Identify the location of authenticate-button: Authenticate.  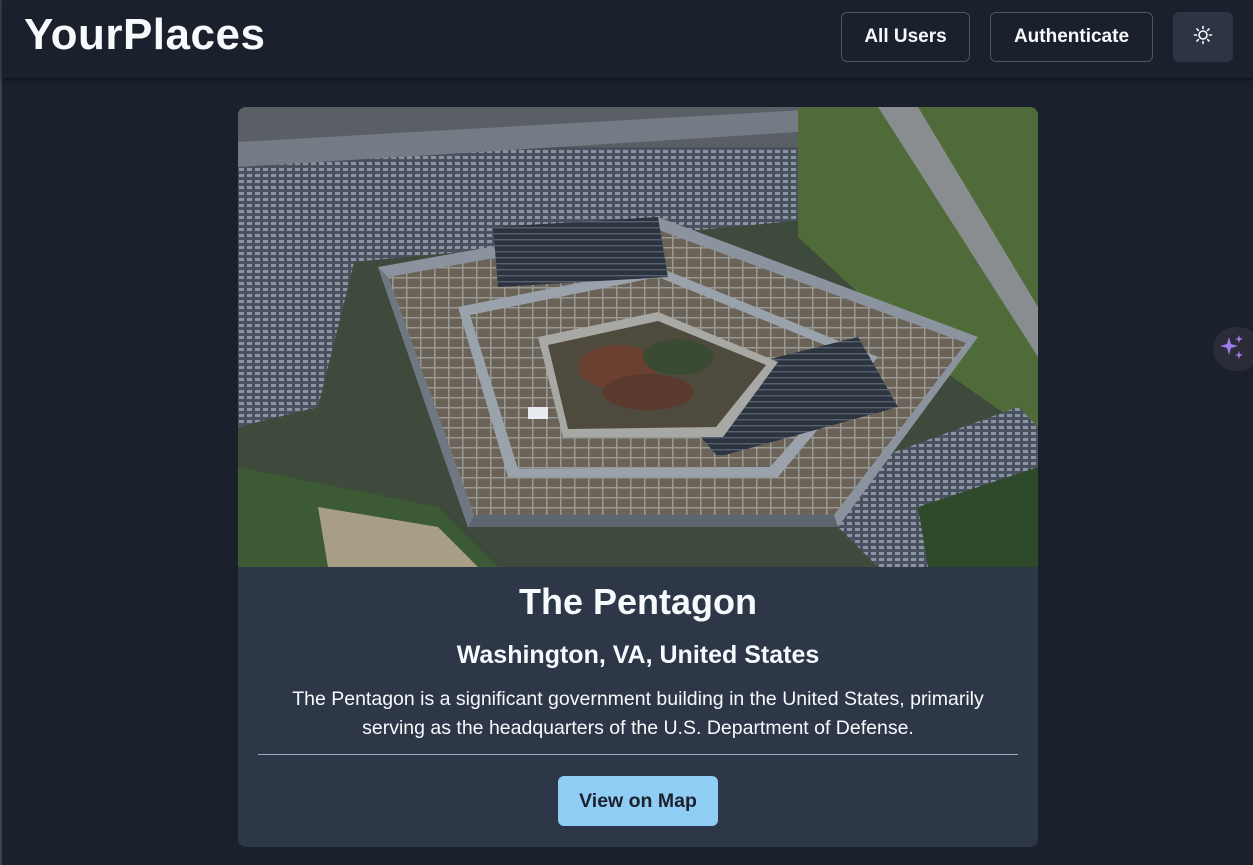
(1071, 37).